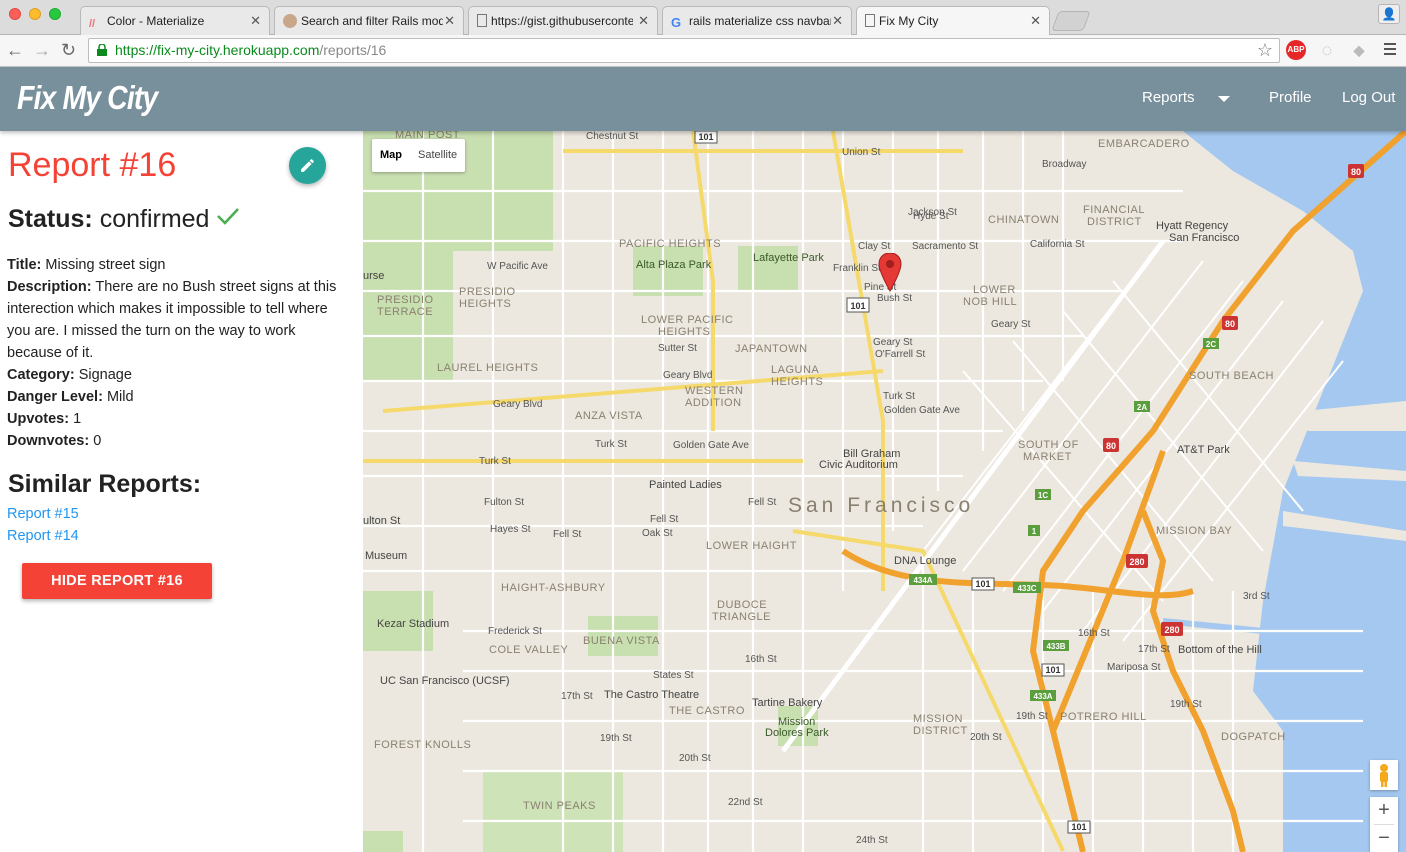  I want to click on similar-report-link: Report #15, so click(43, 514).